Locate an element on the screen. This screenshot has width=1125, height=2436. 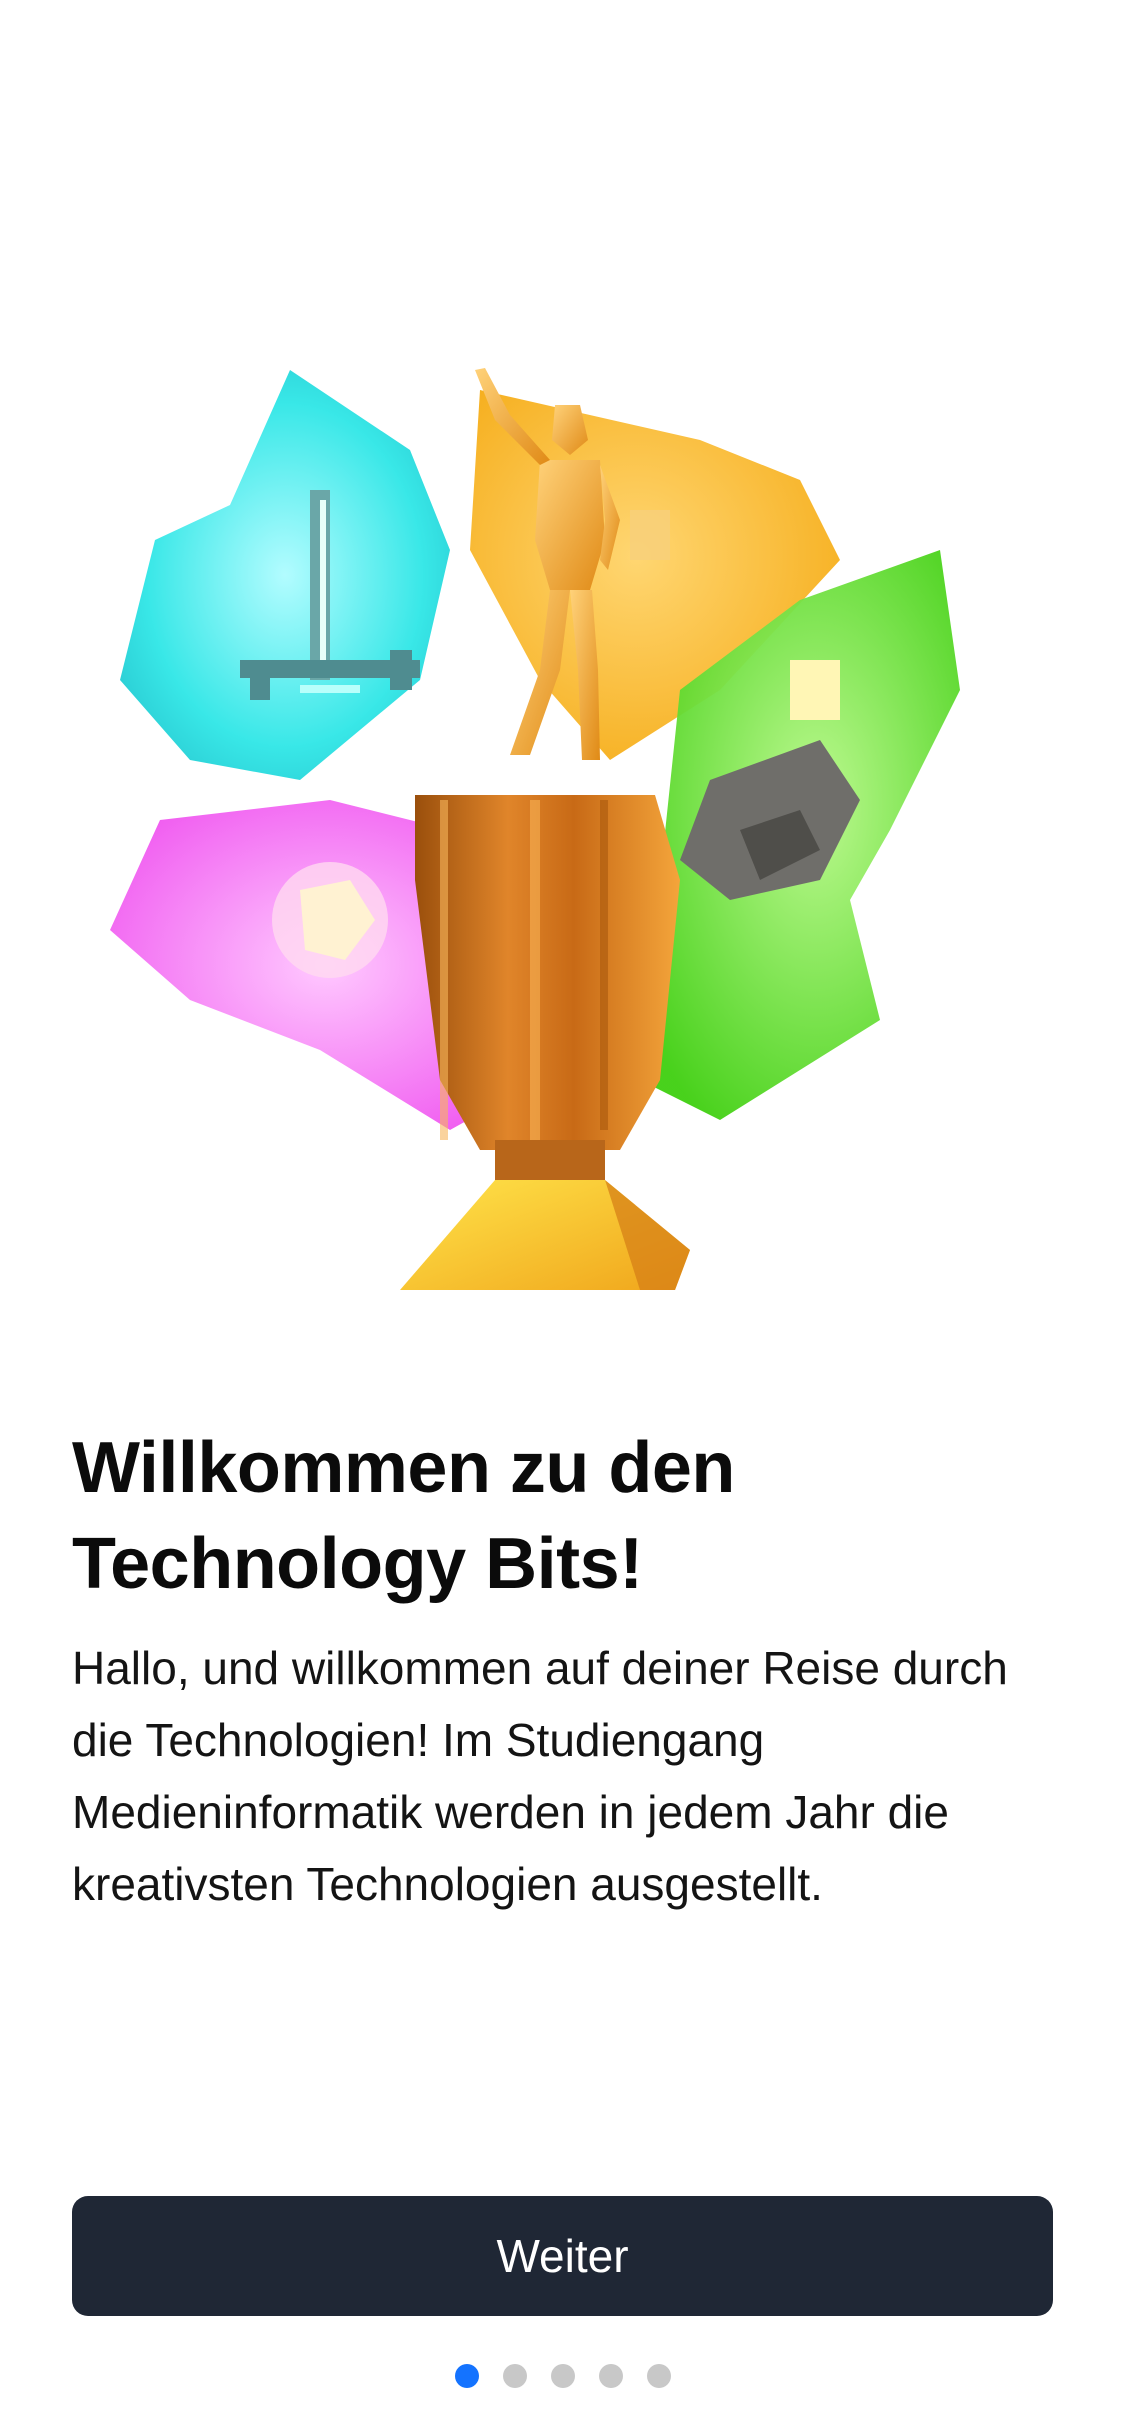
welcome-title: Willkommen zu den Technology Bits! is located at coordinates (567, 1516).